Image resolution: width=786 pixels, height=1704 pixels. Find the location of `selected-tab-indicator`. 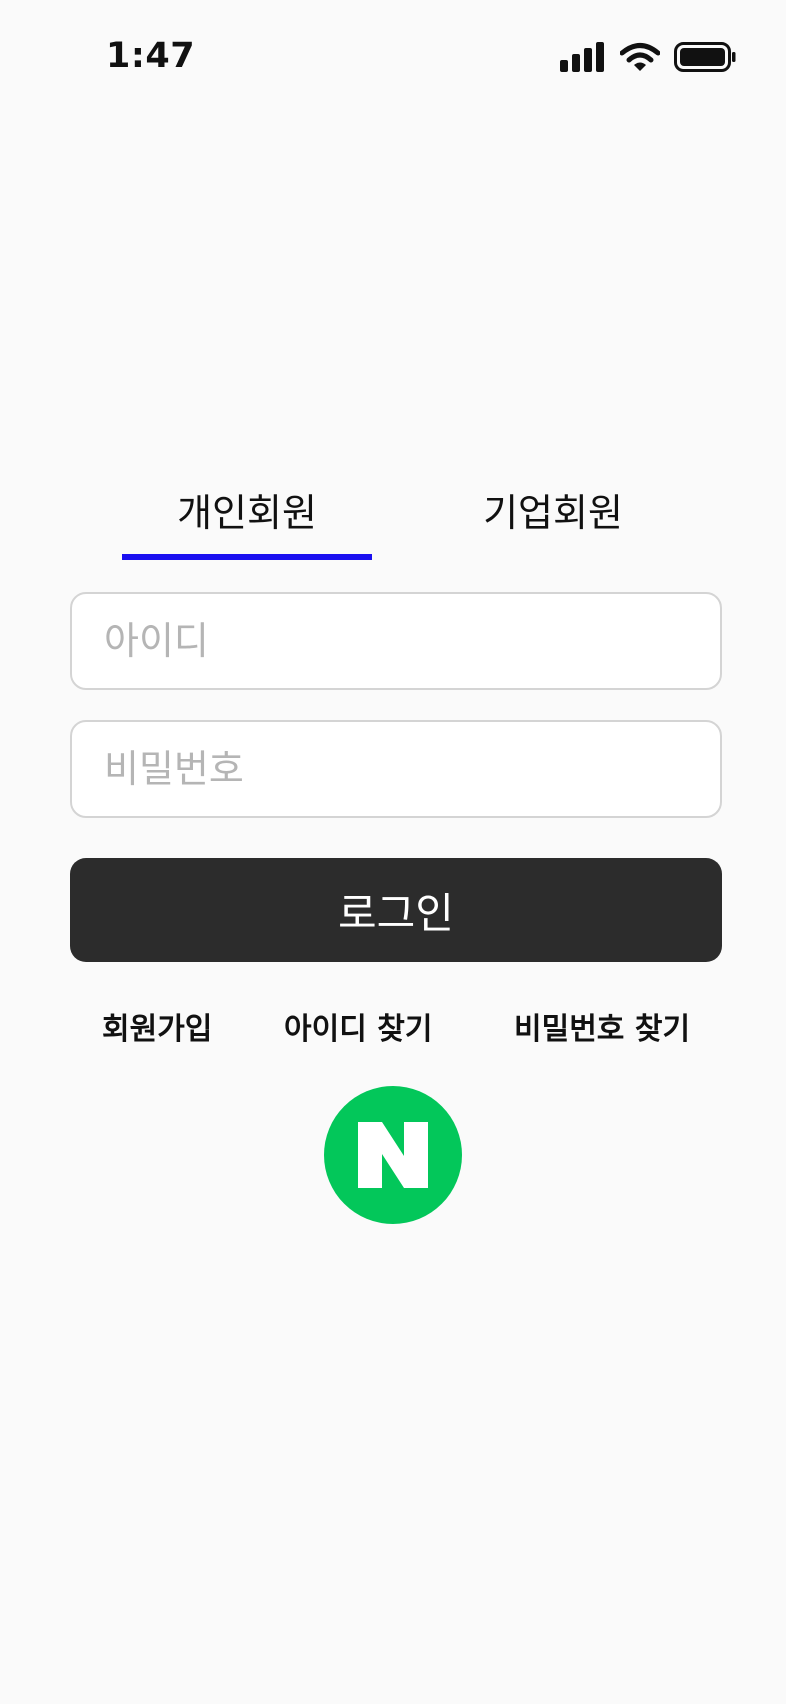

selected-tab-indicator is located at coordinates (247, 557).